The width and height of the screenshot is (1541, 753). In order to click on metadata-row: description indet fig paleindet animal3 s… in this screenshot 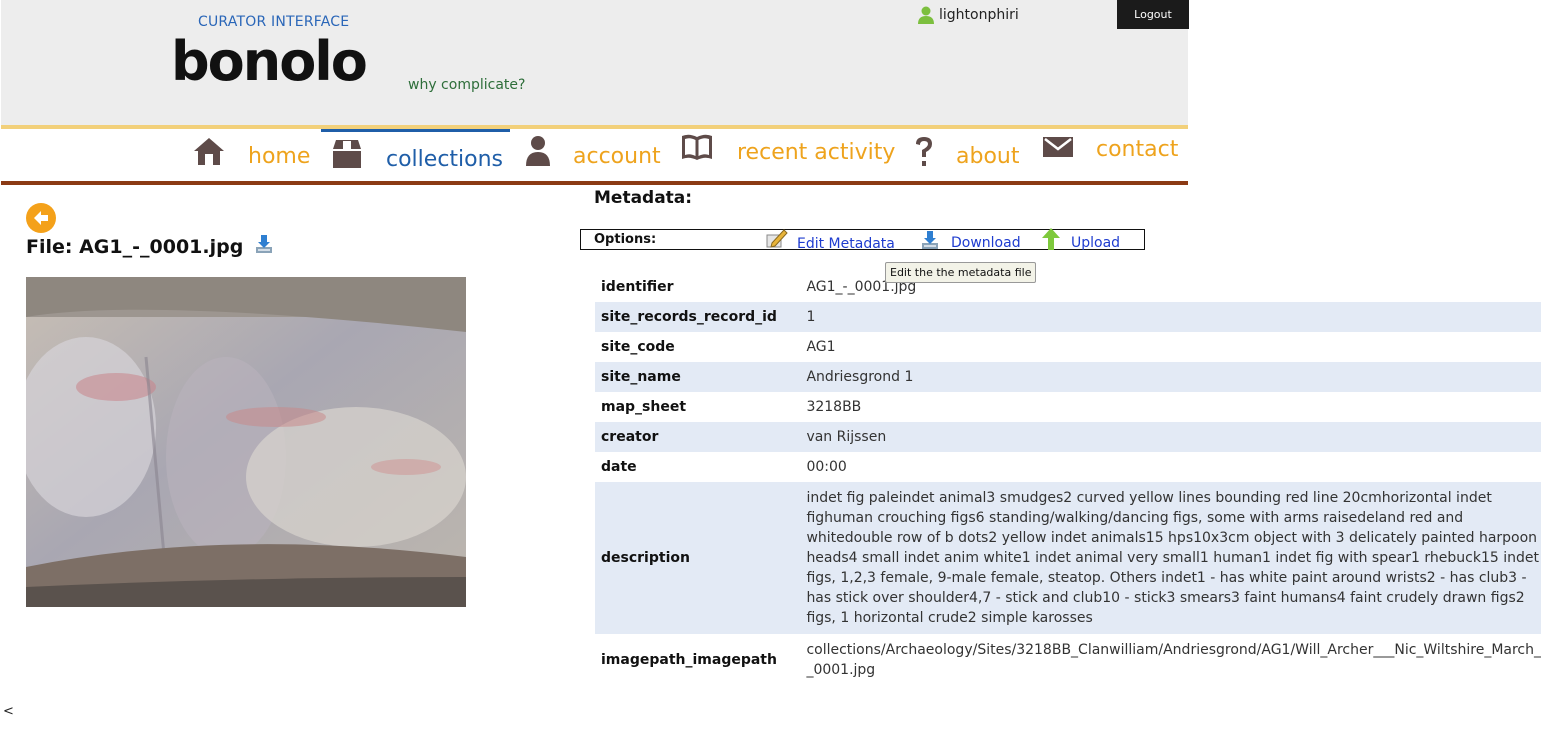, I will do `click(1068, 558)`.